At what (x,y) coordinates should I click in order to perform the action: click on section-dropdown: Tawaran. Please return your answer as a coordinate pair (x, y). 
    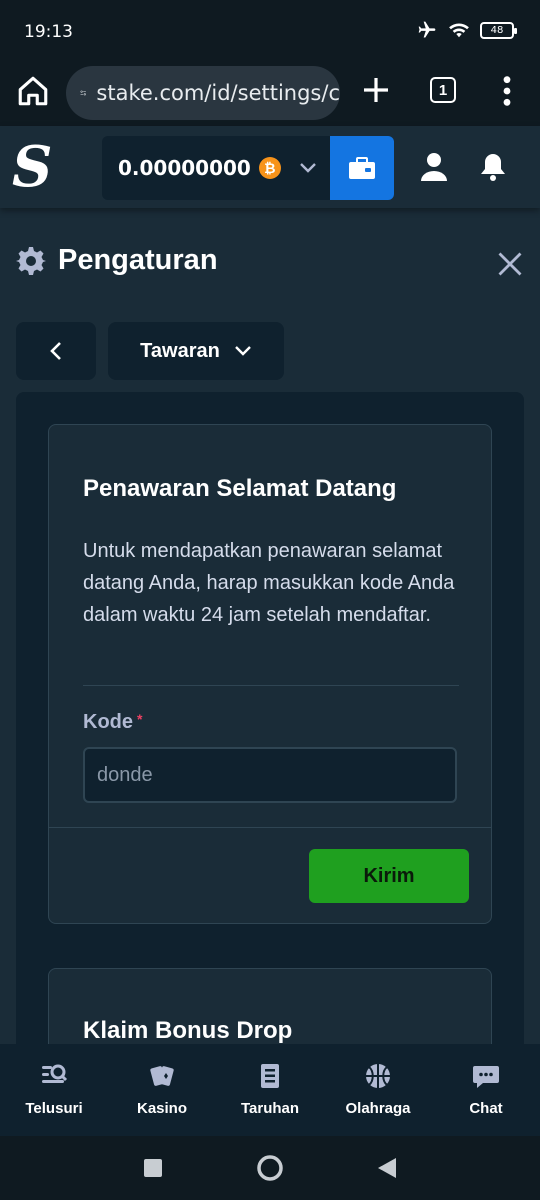
    Looking at the image, I should click on (196, 351).